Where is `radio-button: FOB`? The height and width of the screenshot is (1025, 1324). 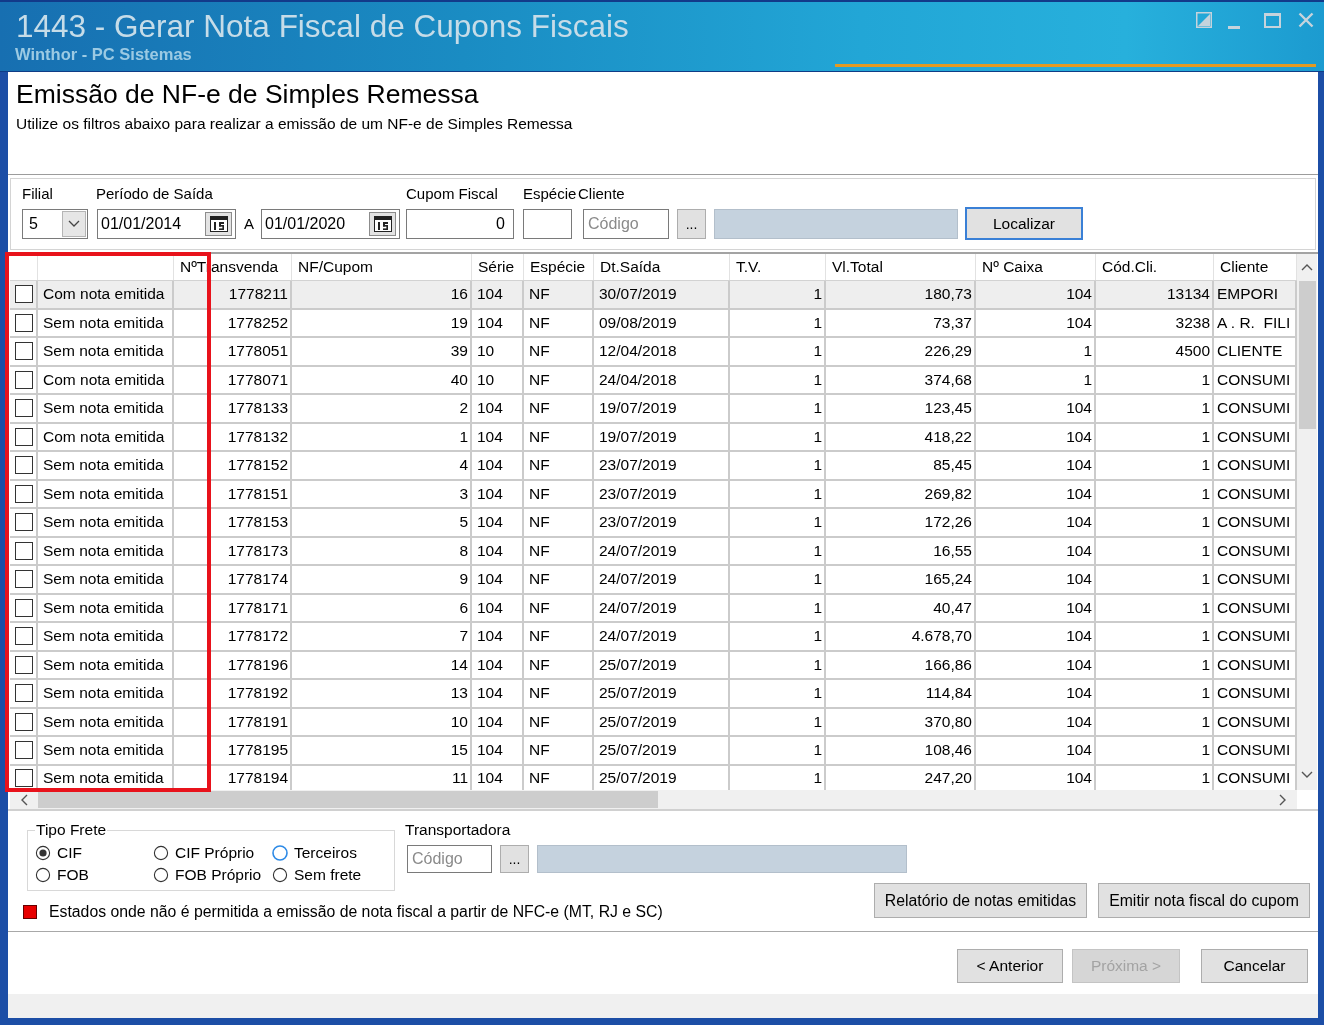 radio-button: FOB is located at coordinates (94, 875).